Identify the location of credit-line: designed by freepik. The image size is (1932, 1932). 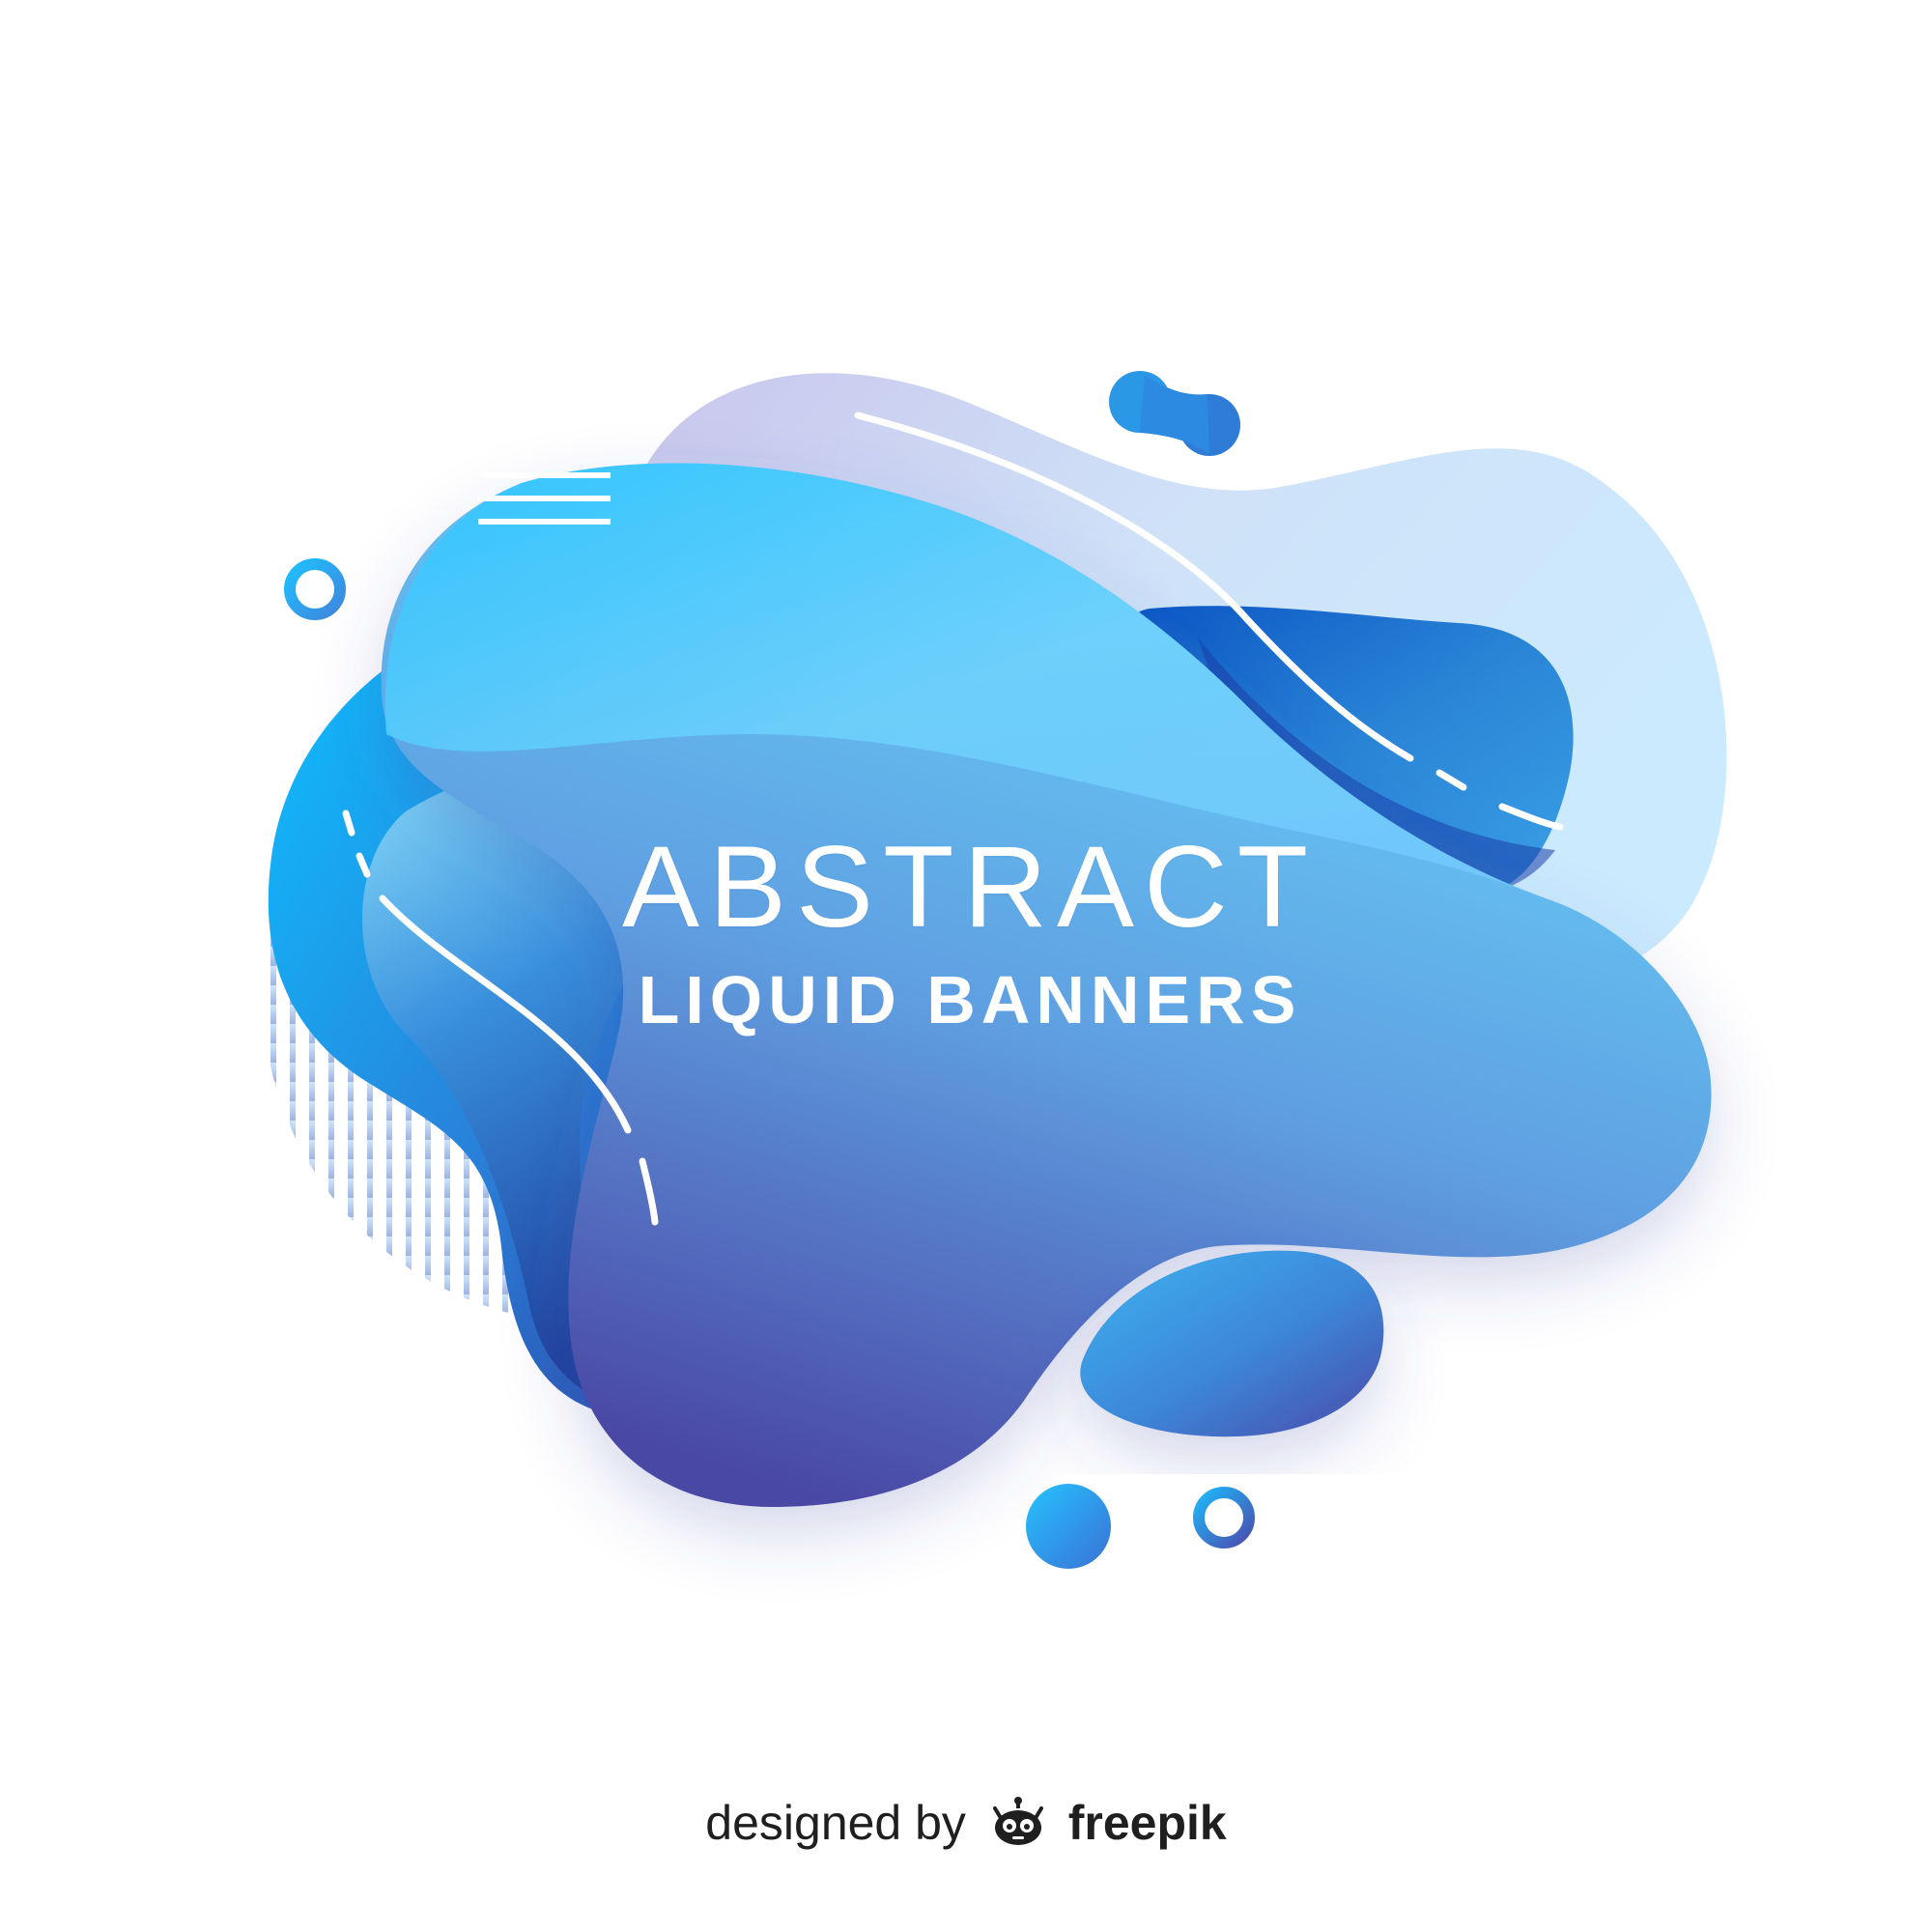
(966, 1822).